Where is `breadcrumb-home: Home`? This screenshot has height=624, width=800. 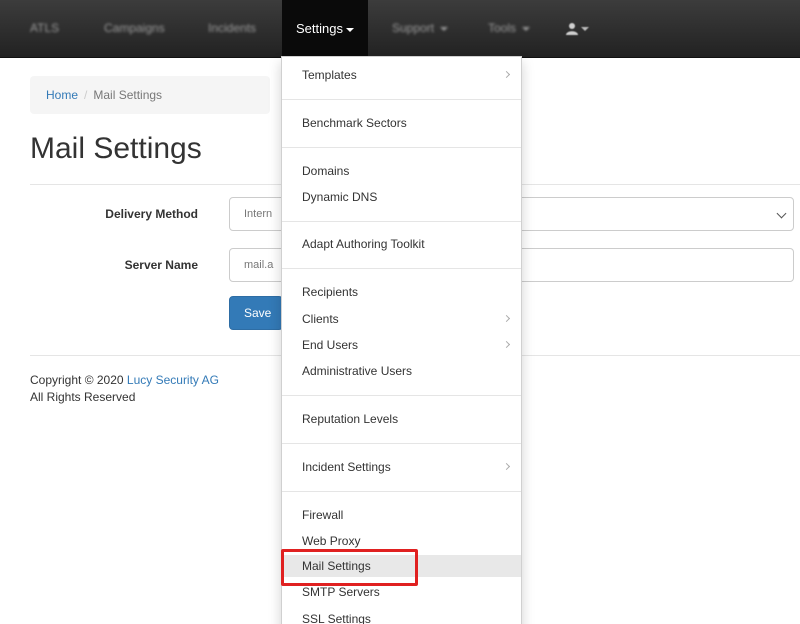
breadcrumb-home: Home is located at coordinates (62, 95).